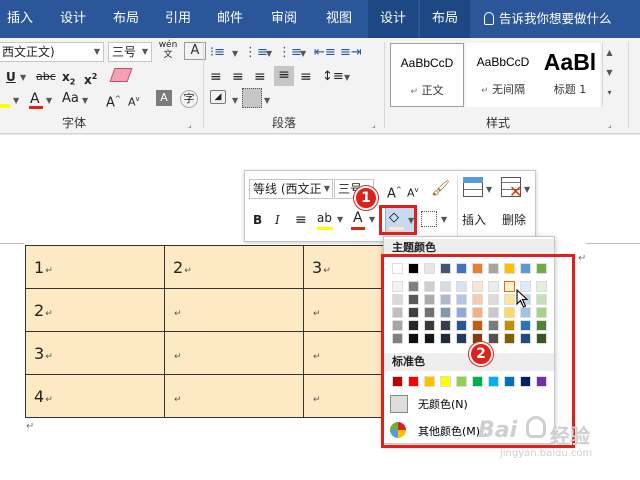 This screenshot has width=640, height=480. I want to click on table-cell: 3↵, so click(95, 353).